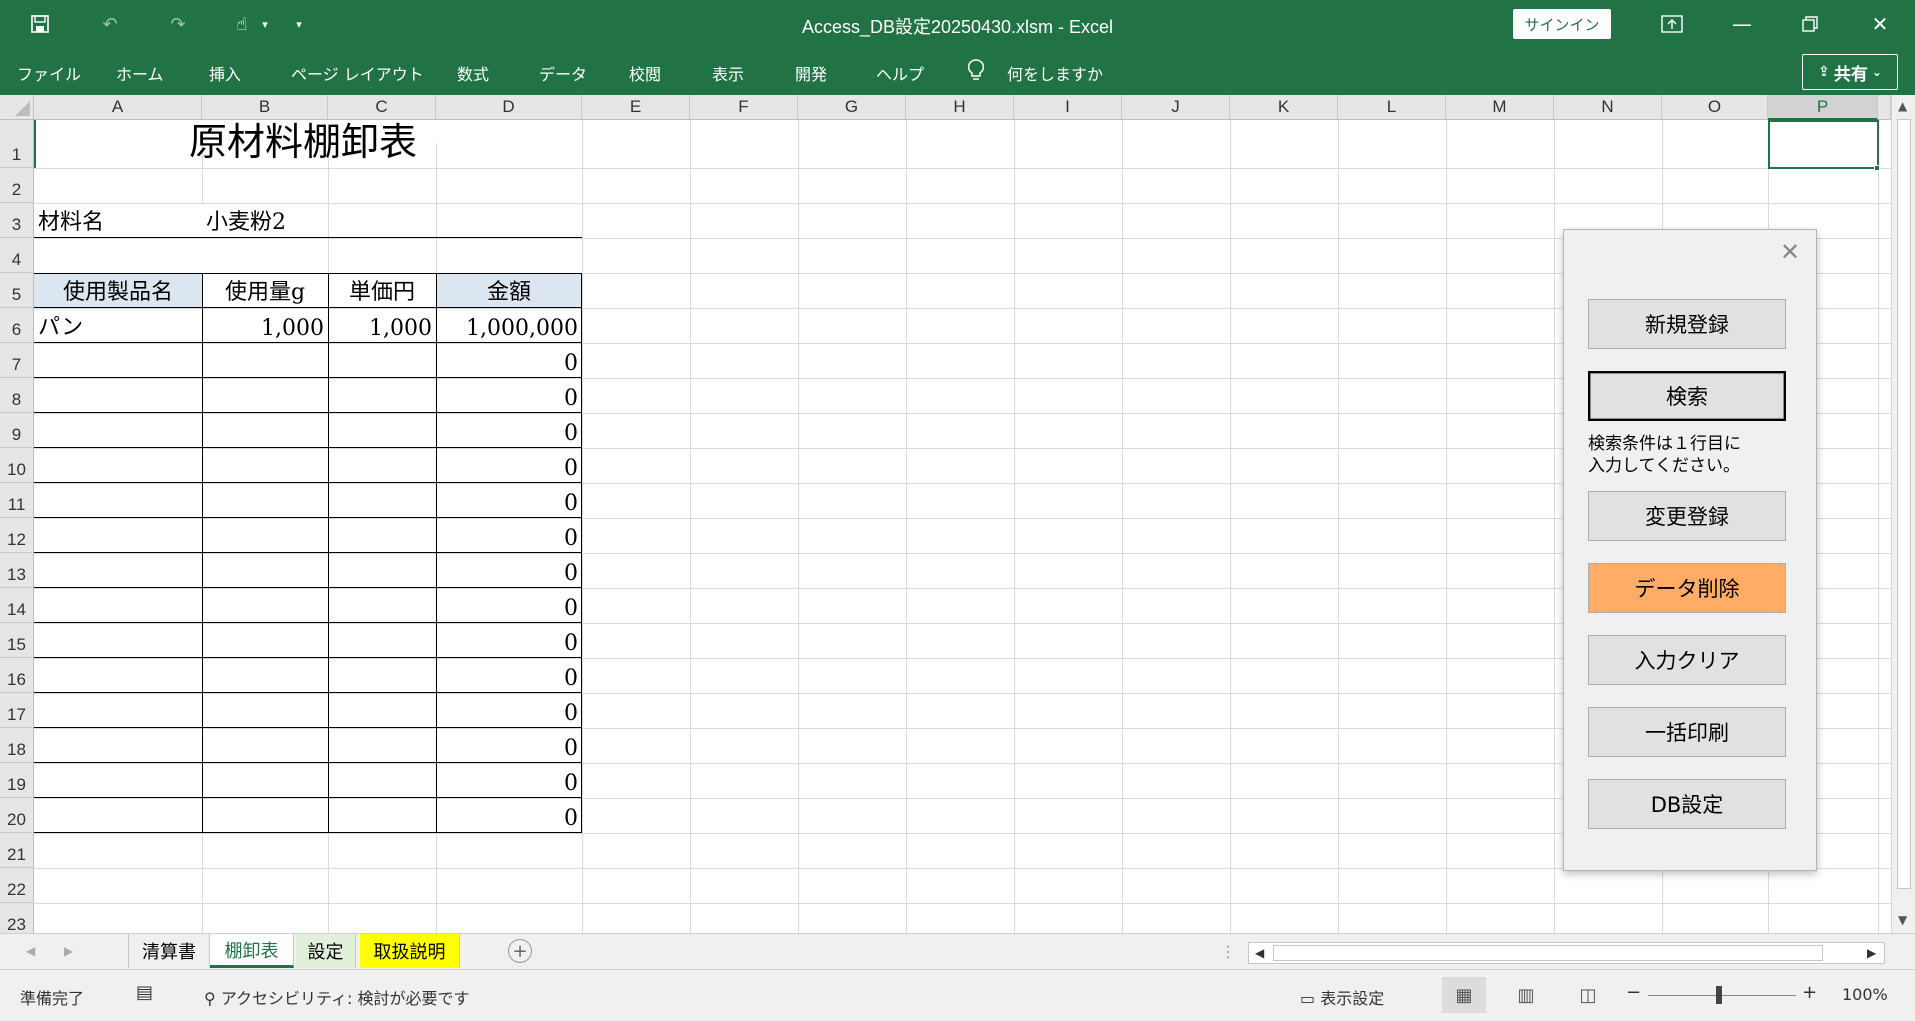  I want to click on row-header-18: 18, so click(17, 745).